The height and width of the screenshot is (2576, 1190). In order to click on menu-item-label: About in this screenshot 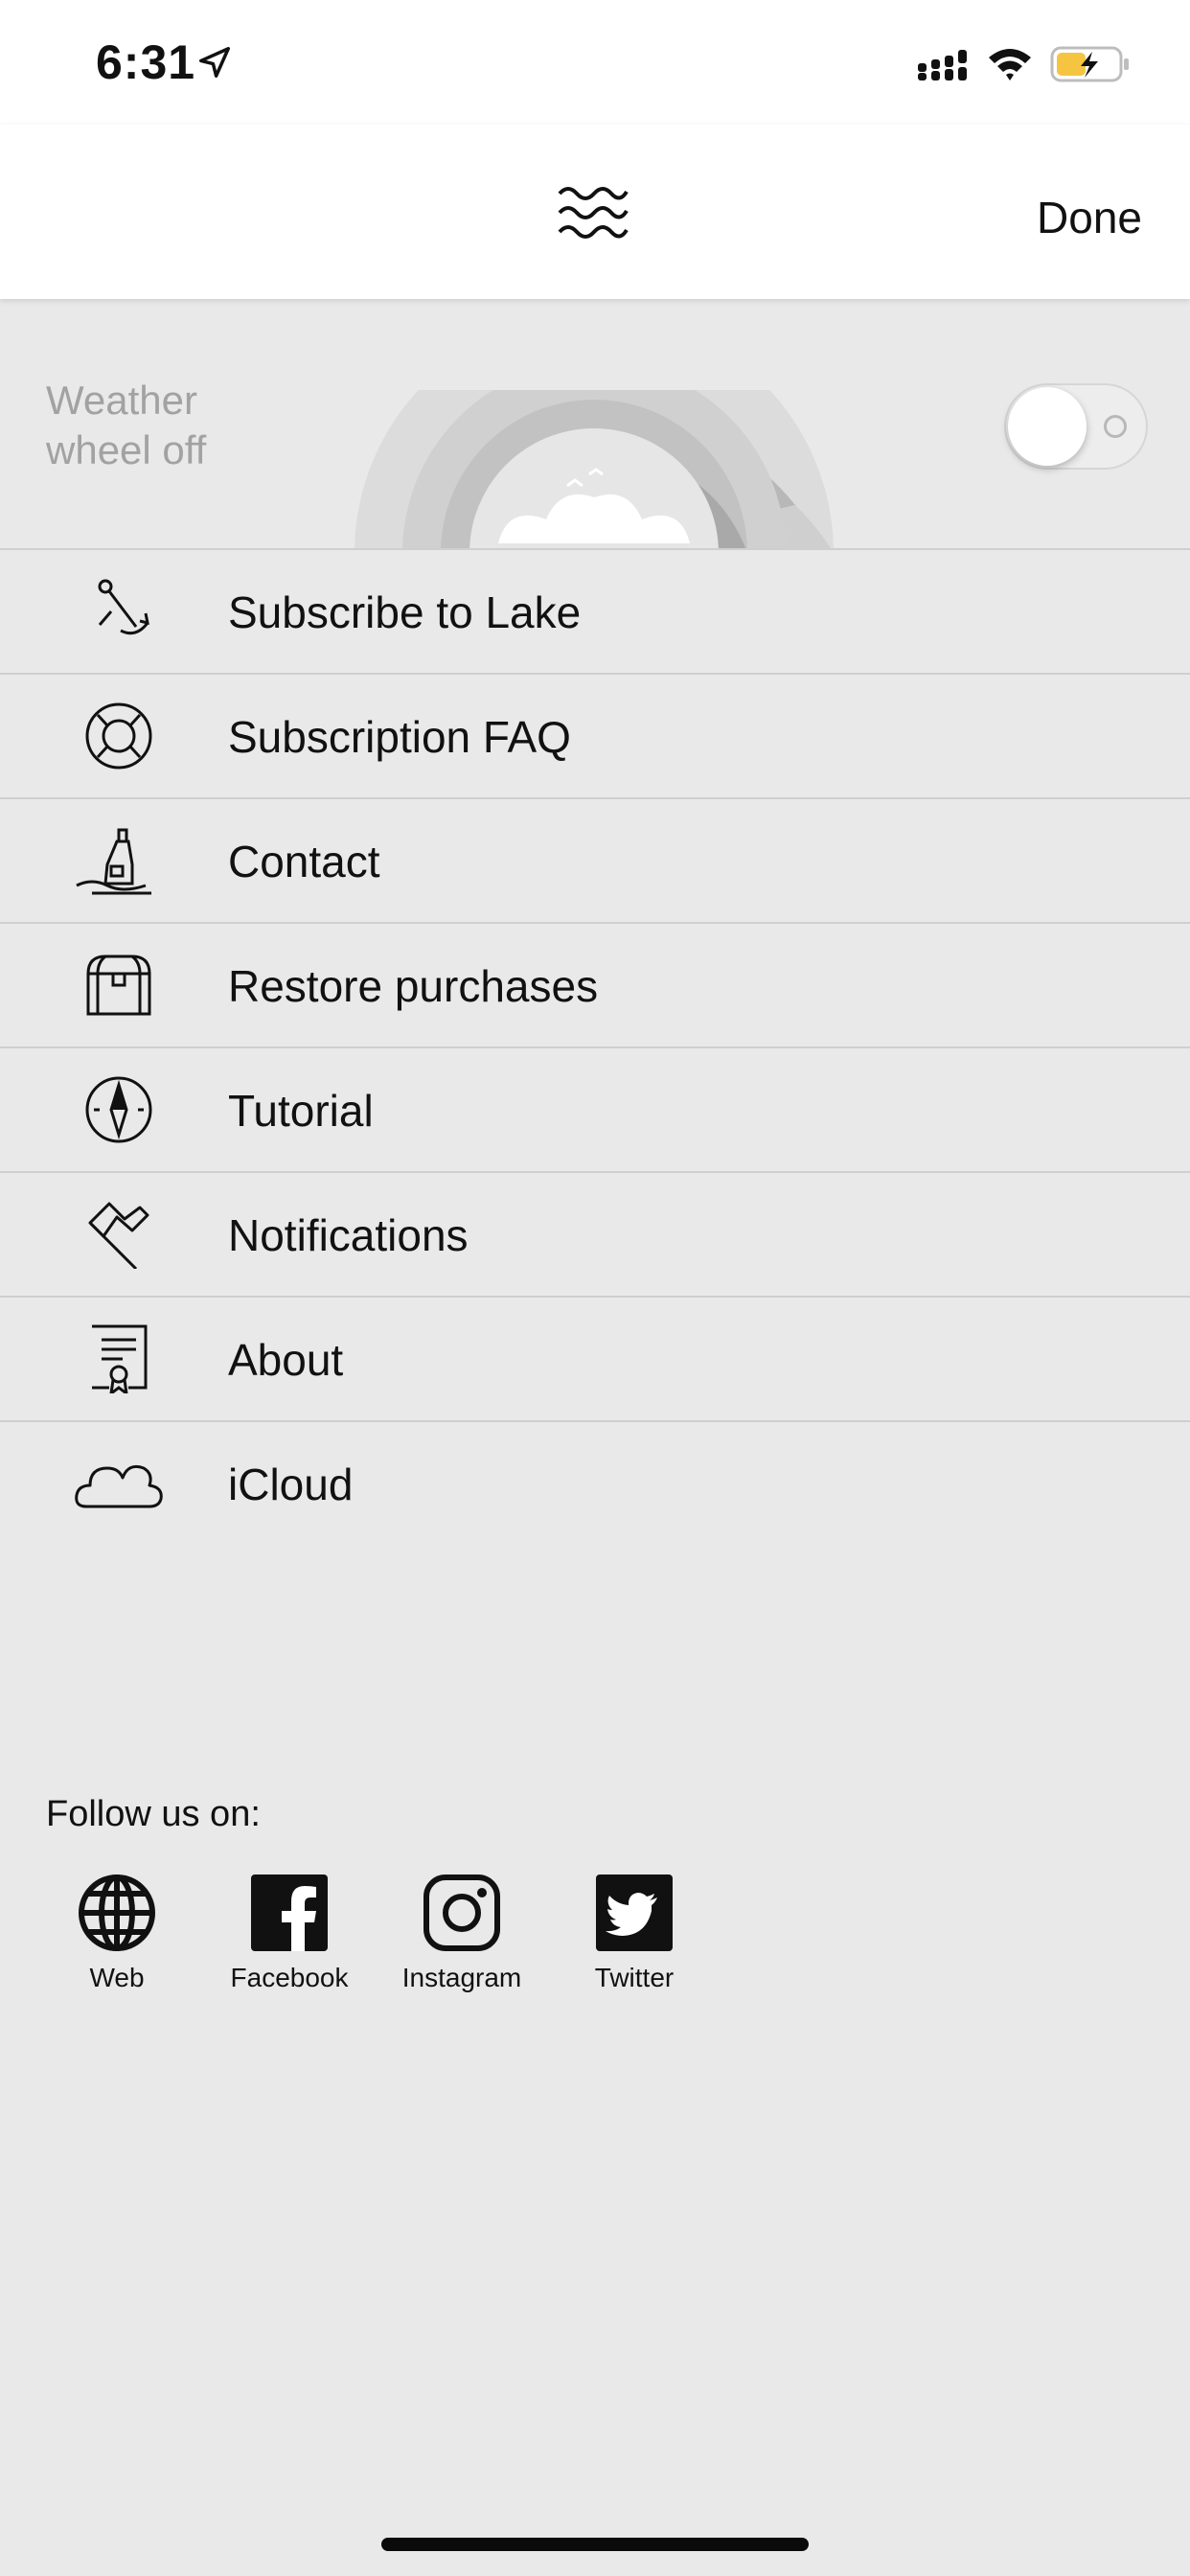, I will do `click(286, 1360)`.